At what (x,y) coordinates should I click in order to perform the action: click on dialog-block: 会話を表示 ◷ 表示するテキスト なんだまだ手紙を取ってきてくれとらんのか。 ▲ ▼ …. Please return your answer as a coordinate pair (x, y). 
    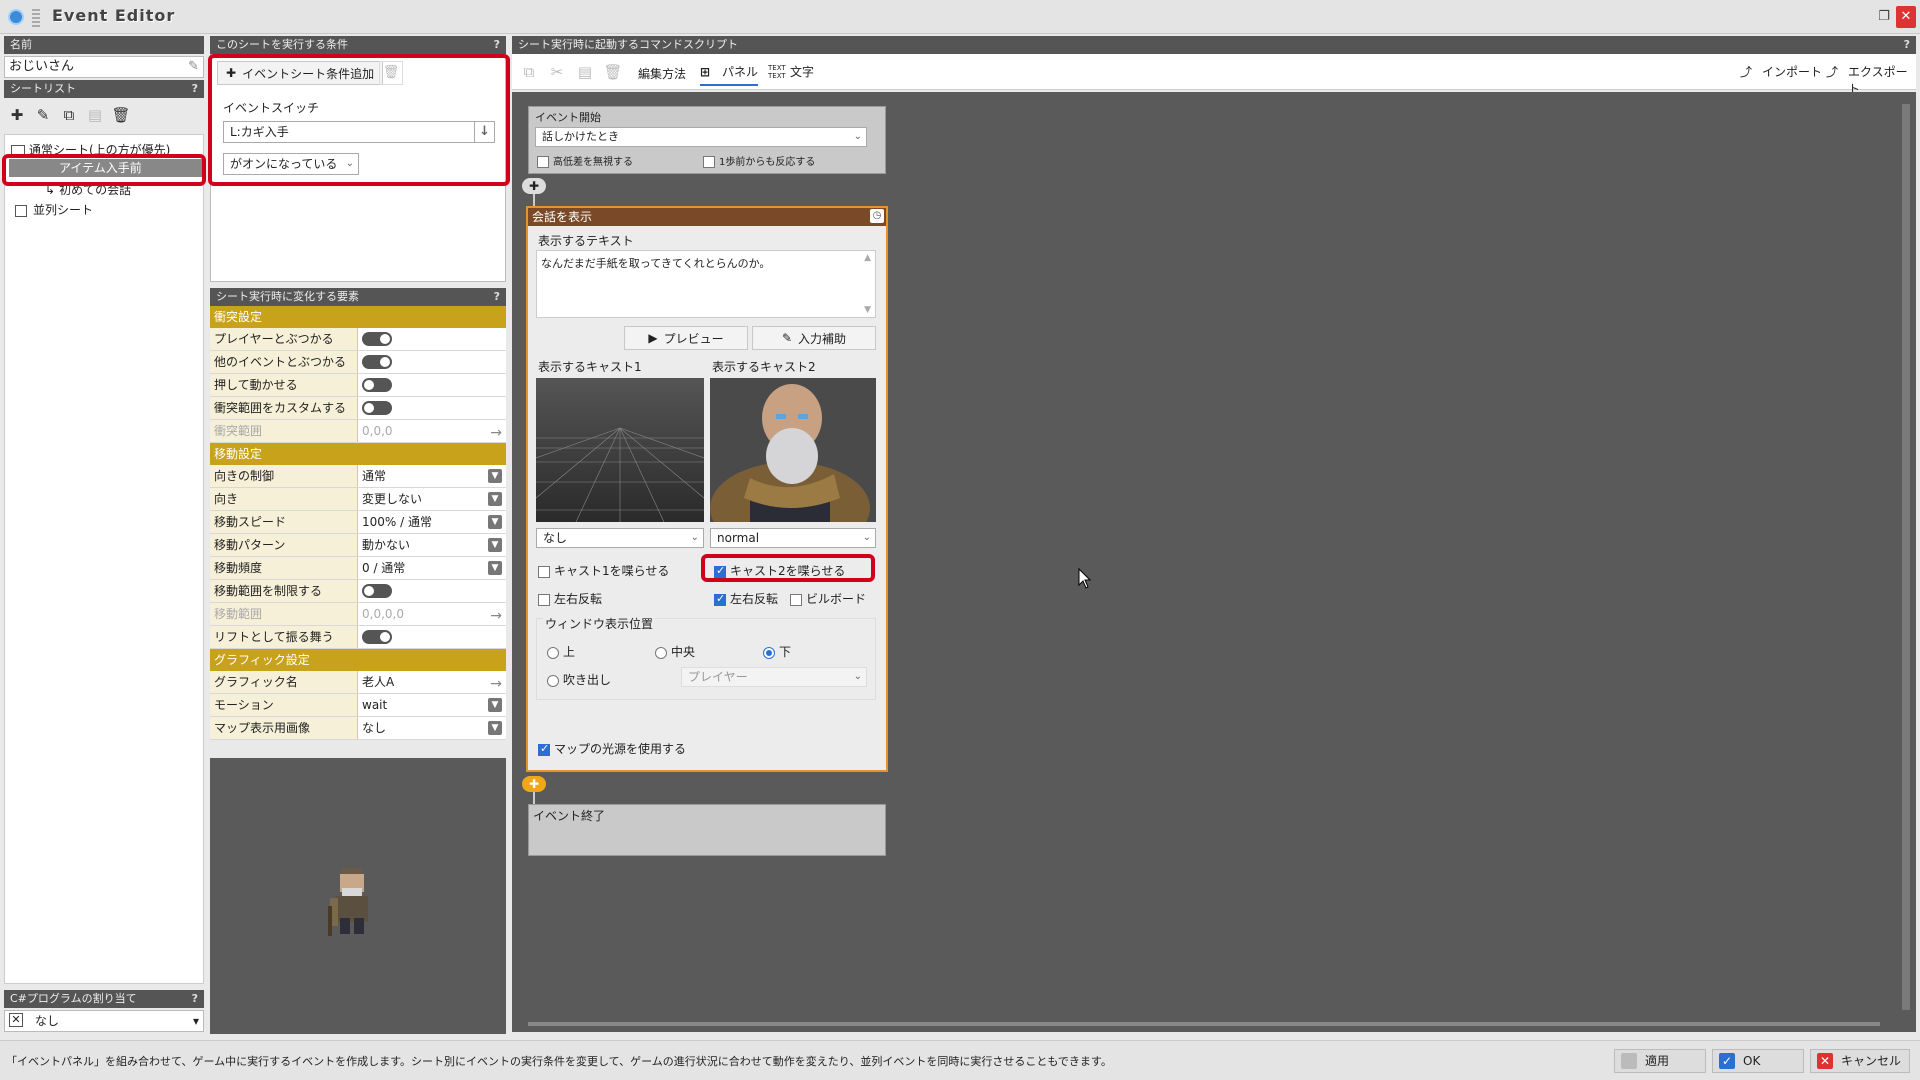
    Looking at the image, I should click on (707, 489).